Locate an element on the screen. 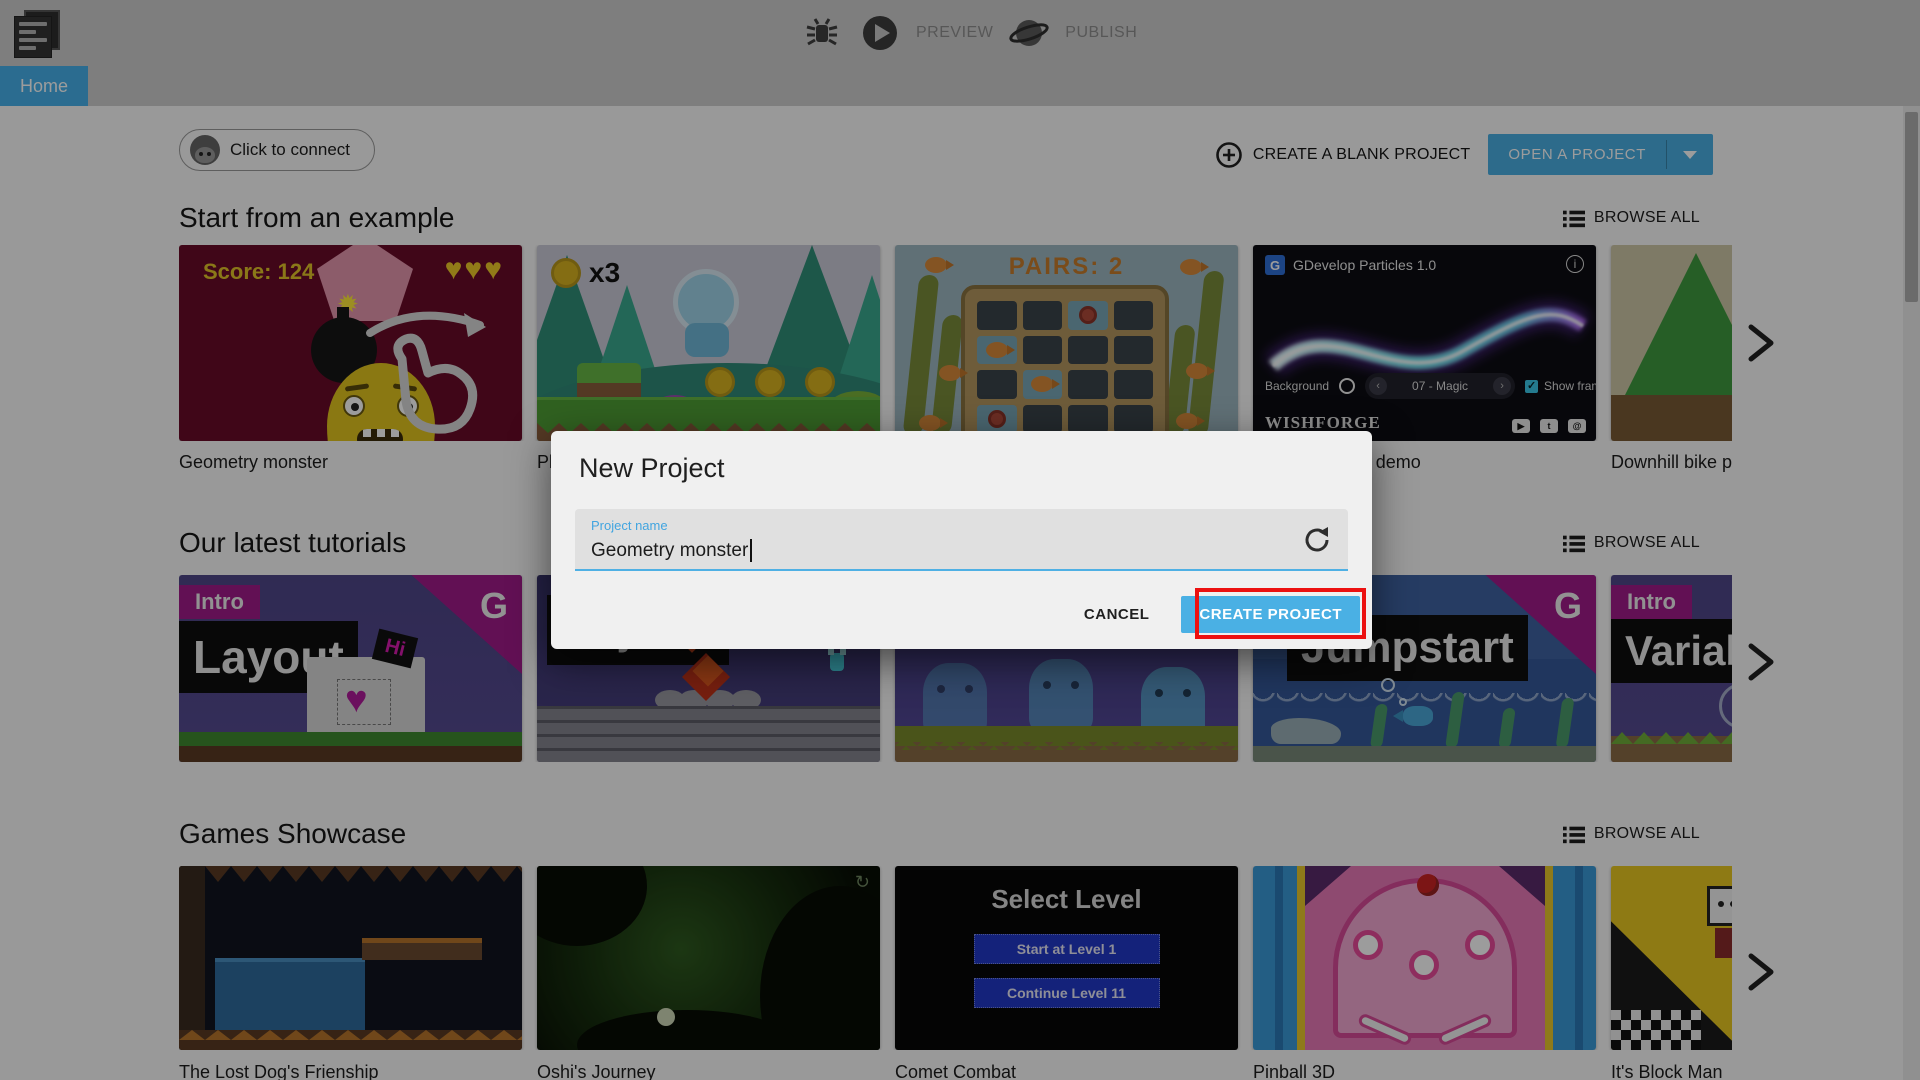 Image resolution: width=1920 pixels, height=1080 pixels. bubble-shape is located at coordinates (1388, 685).